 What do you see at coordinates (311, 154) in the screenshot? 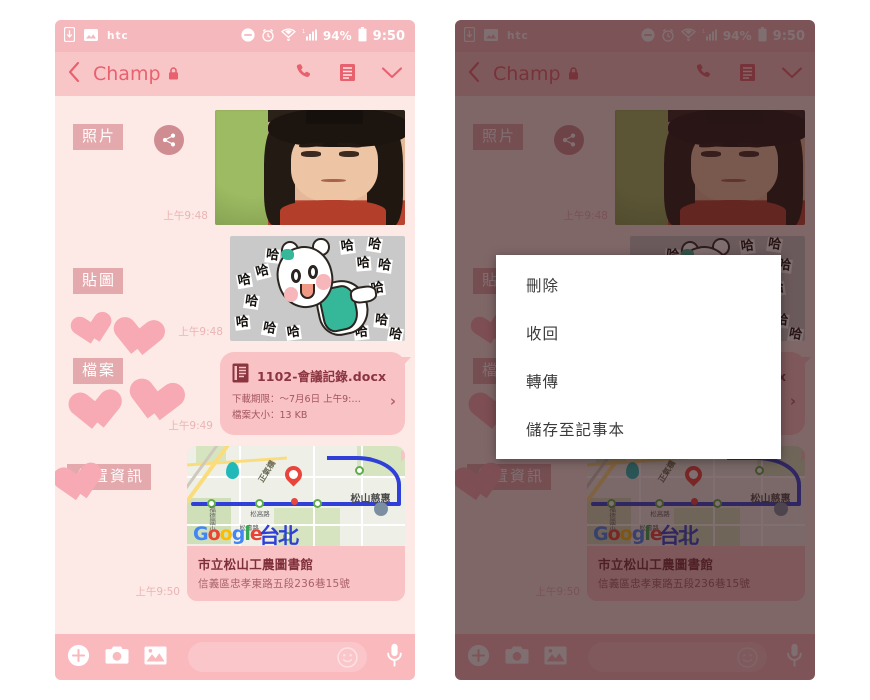
I see `photo-eye-left` at bounding box center [311, 154].